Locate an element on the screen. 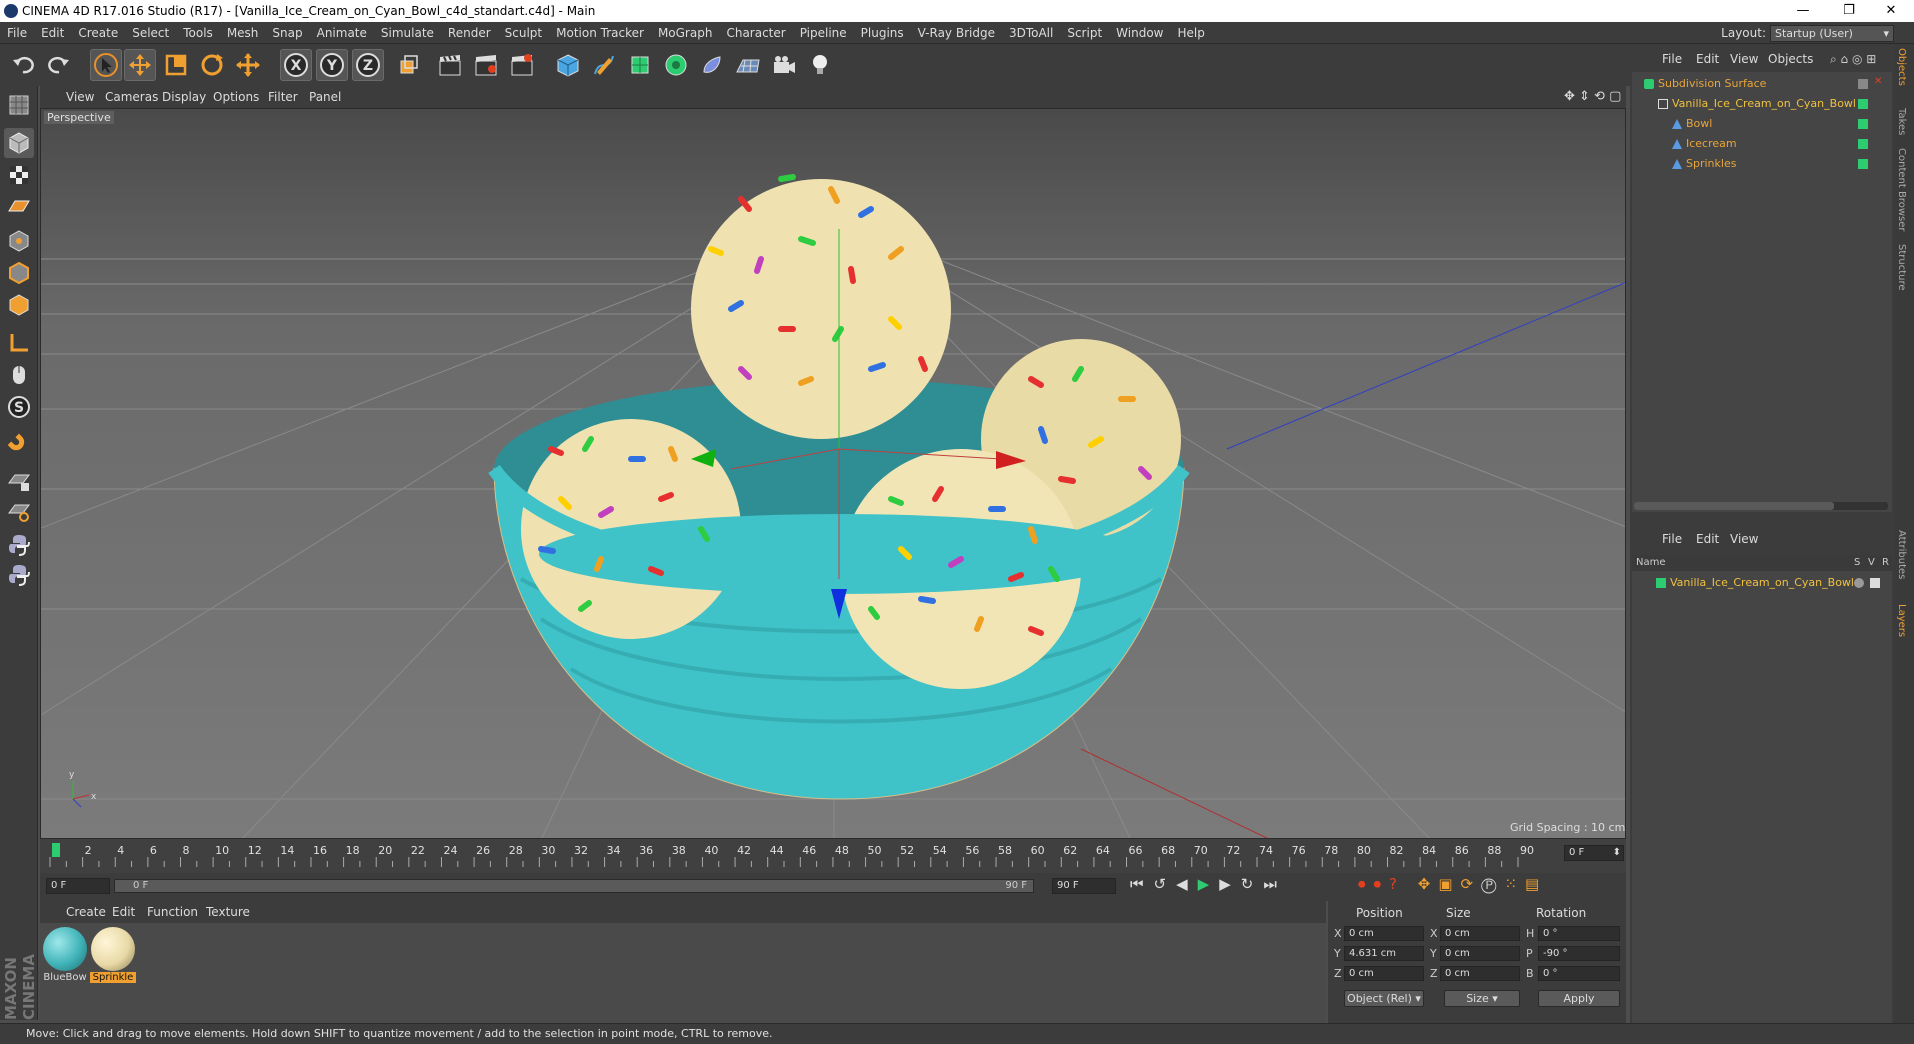 This screenshot has width=1914, height=1044. menu-animate: Animate is located at coordinates (342, 33).